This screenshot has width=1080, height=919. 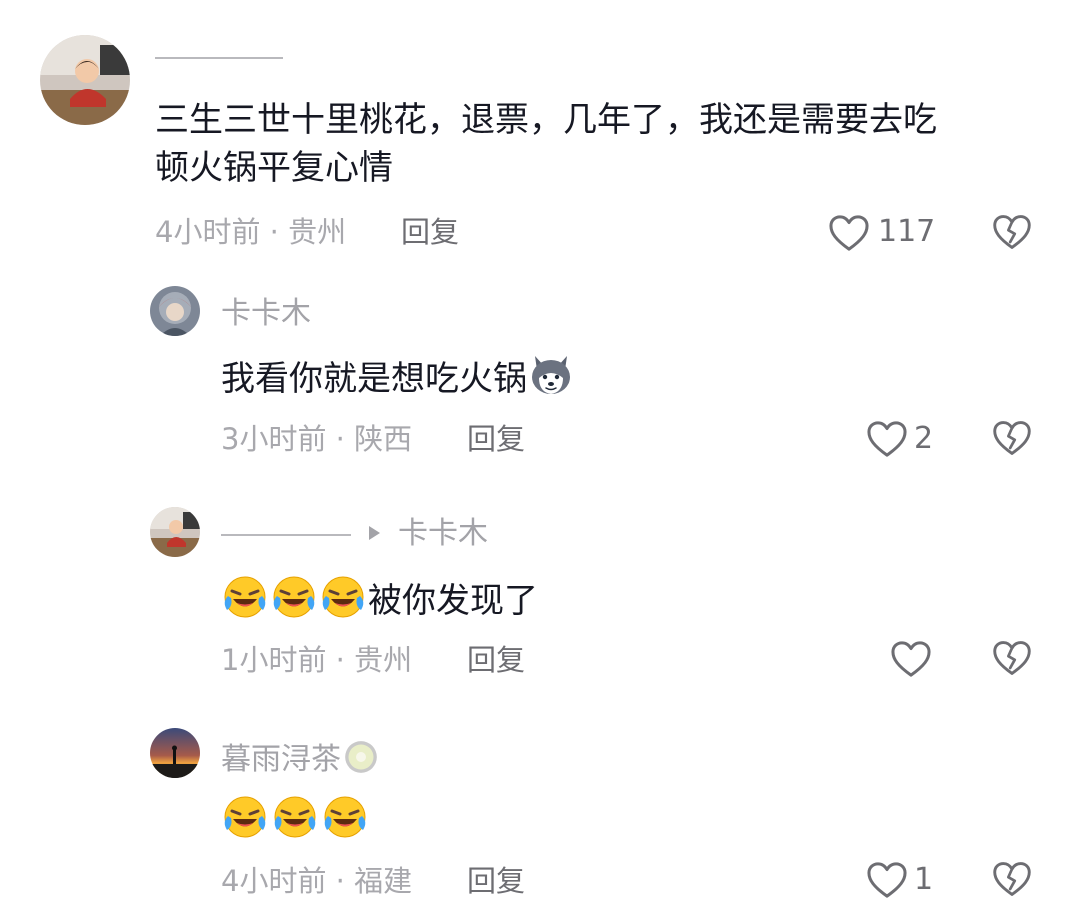 I want to click on reply-arrow-icon, so click(x=374, y=533).